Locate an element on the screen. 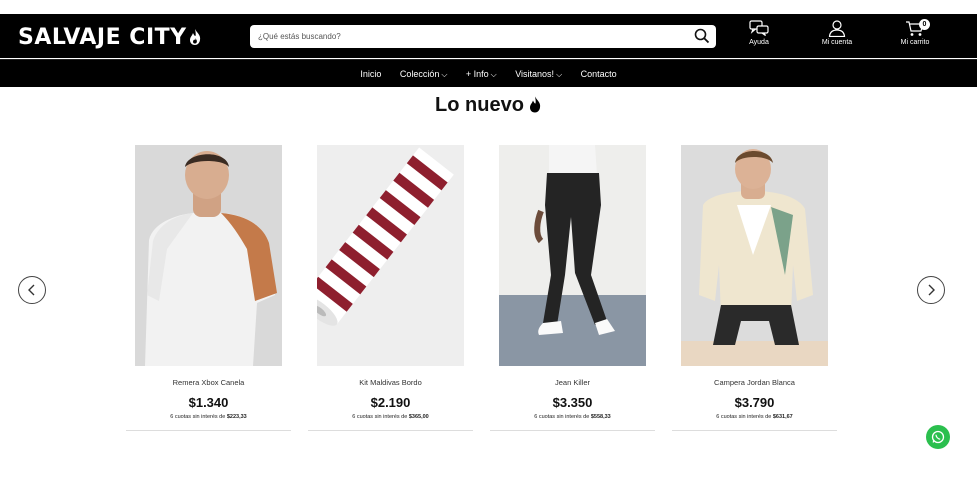 Image resolution: width=977 pixels, height=488 pixels. product-installments: 6 cuotas sin interés de $223,33 is located at coordinates (208, 417).